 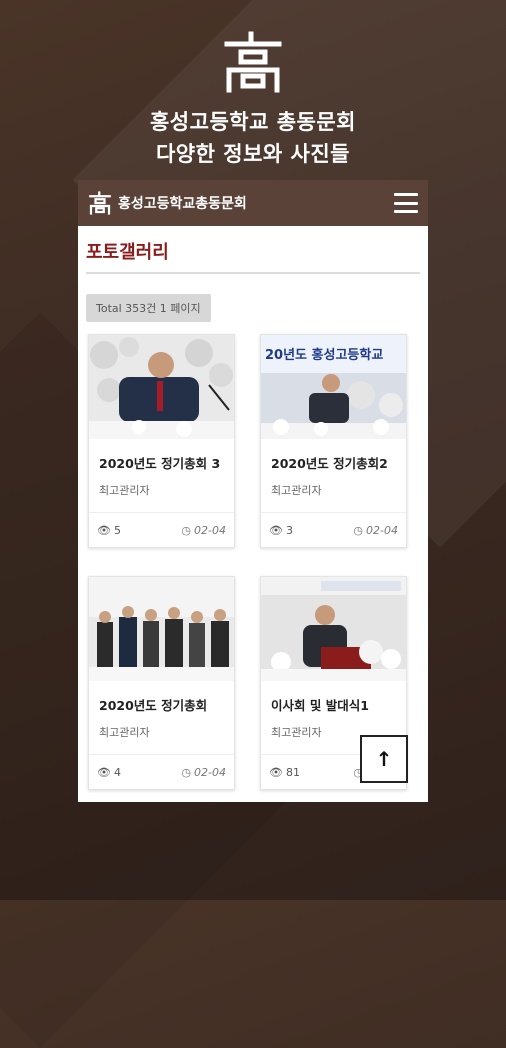 I want to click on view-count: 👁 3, so click(x=281, y=530).